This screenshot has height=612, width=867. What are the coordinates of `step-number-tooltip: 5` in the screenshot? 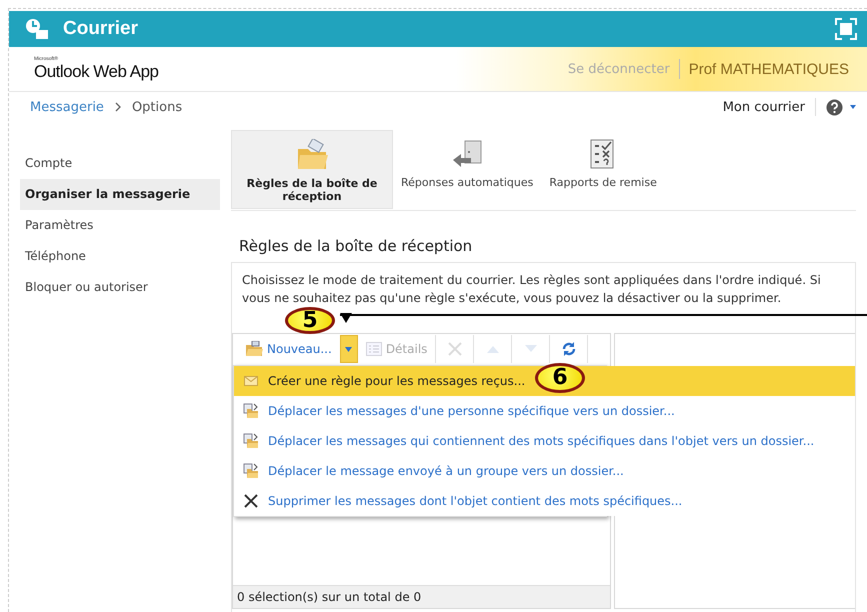 It's located at (310, 320).